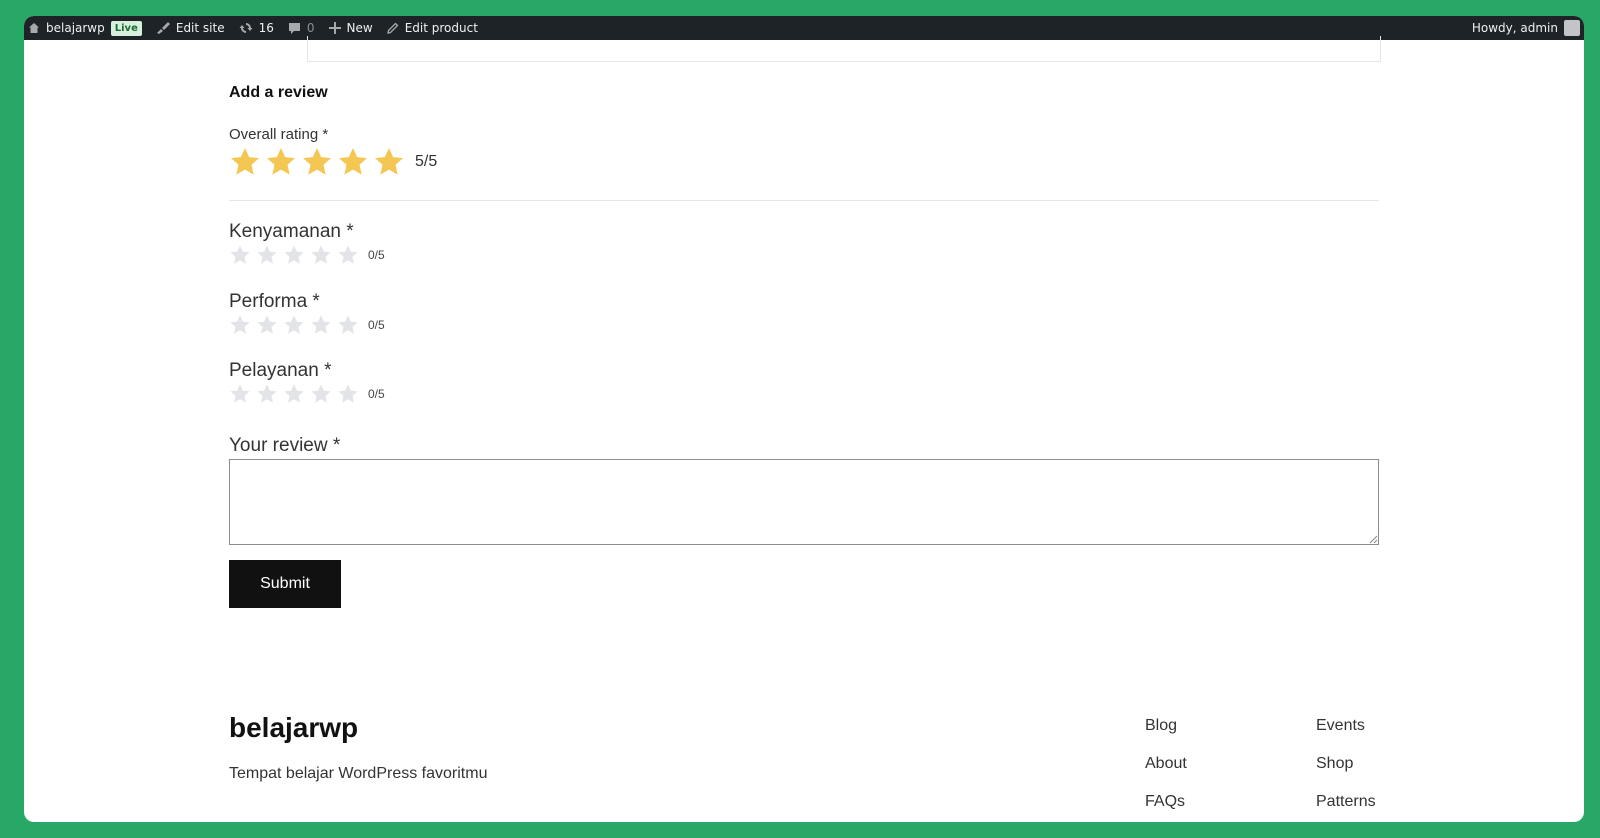  I want to click on footer-link: Events, so click(1346, 735).